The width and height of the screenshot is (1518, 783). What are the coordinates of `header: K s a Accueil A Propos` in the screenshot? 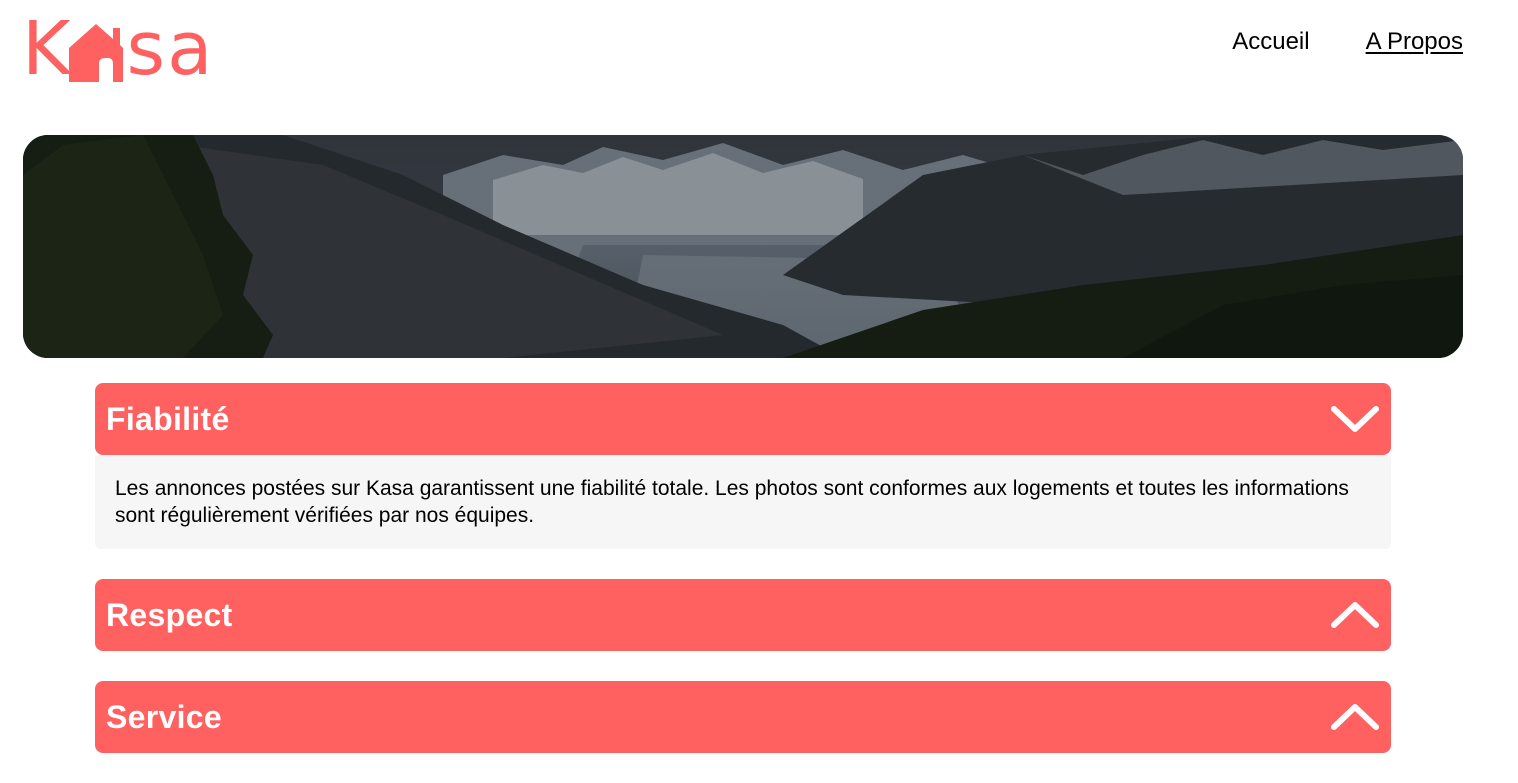 It's located at (759, 50).